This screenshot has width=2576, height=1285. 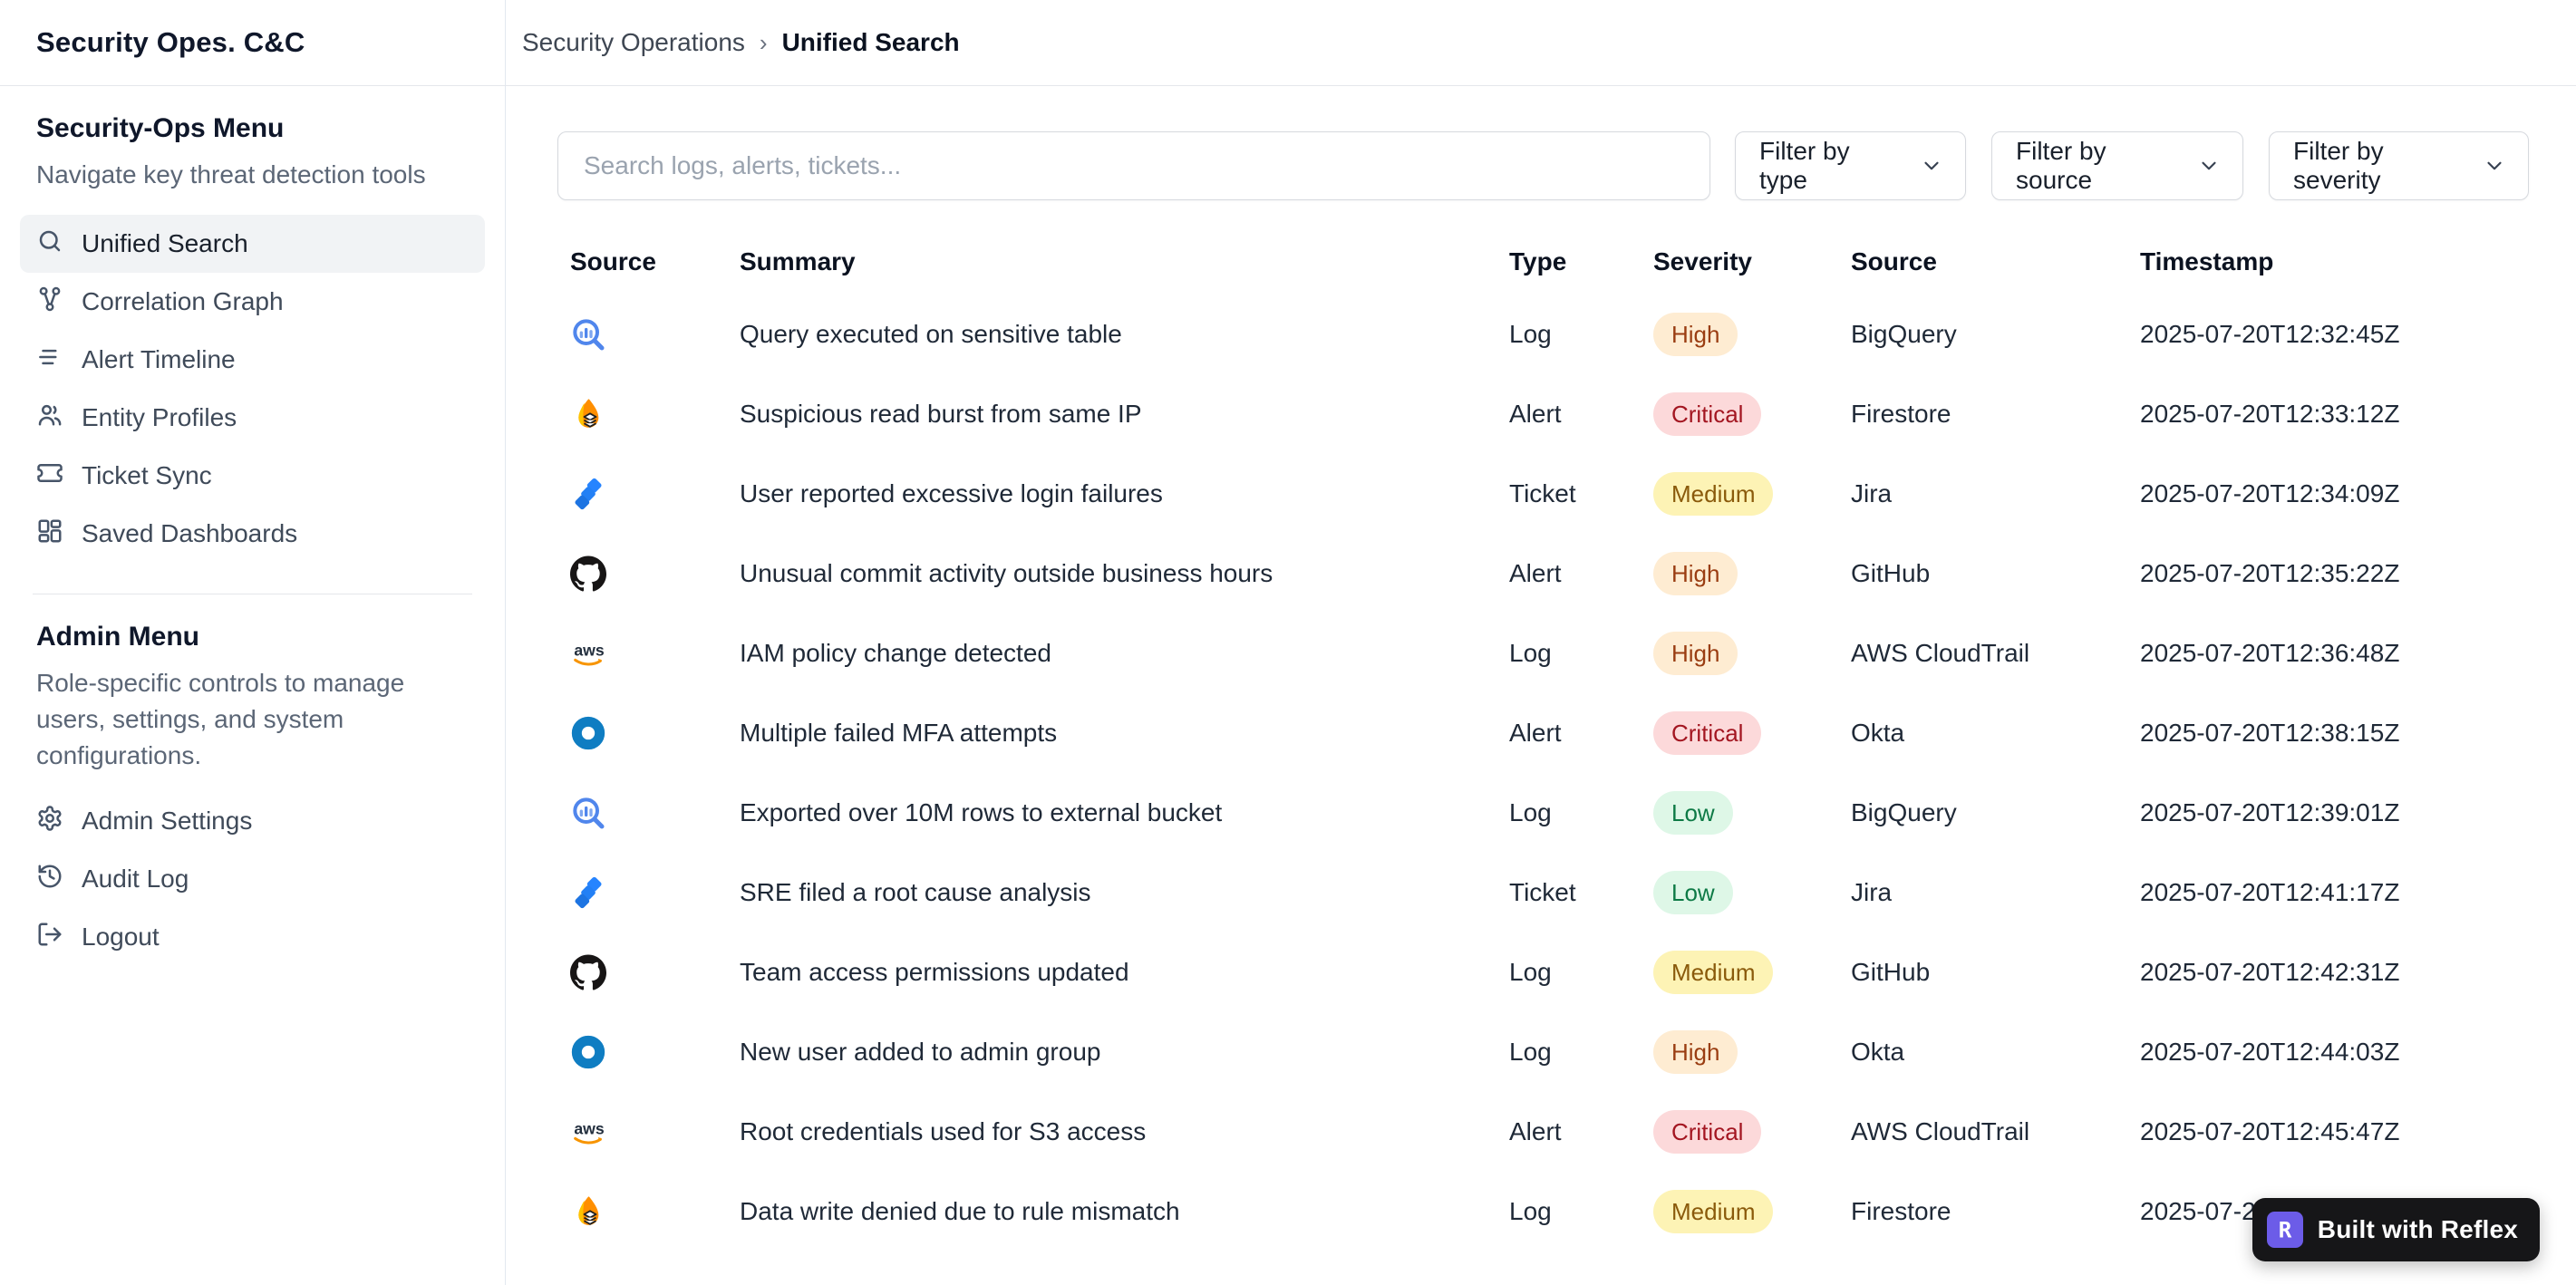 I want to click on sidebar-header: Security Opes. C&C, so click(x=253, y=43).